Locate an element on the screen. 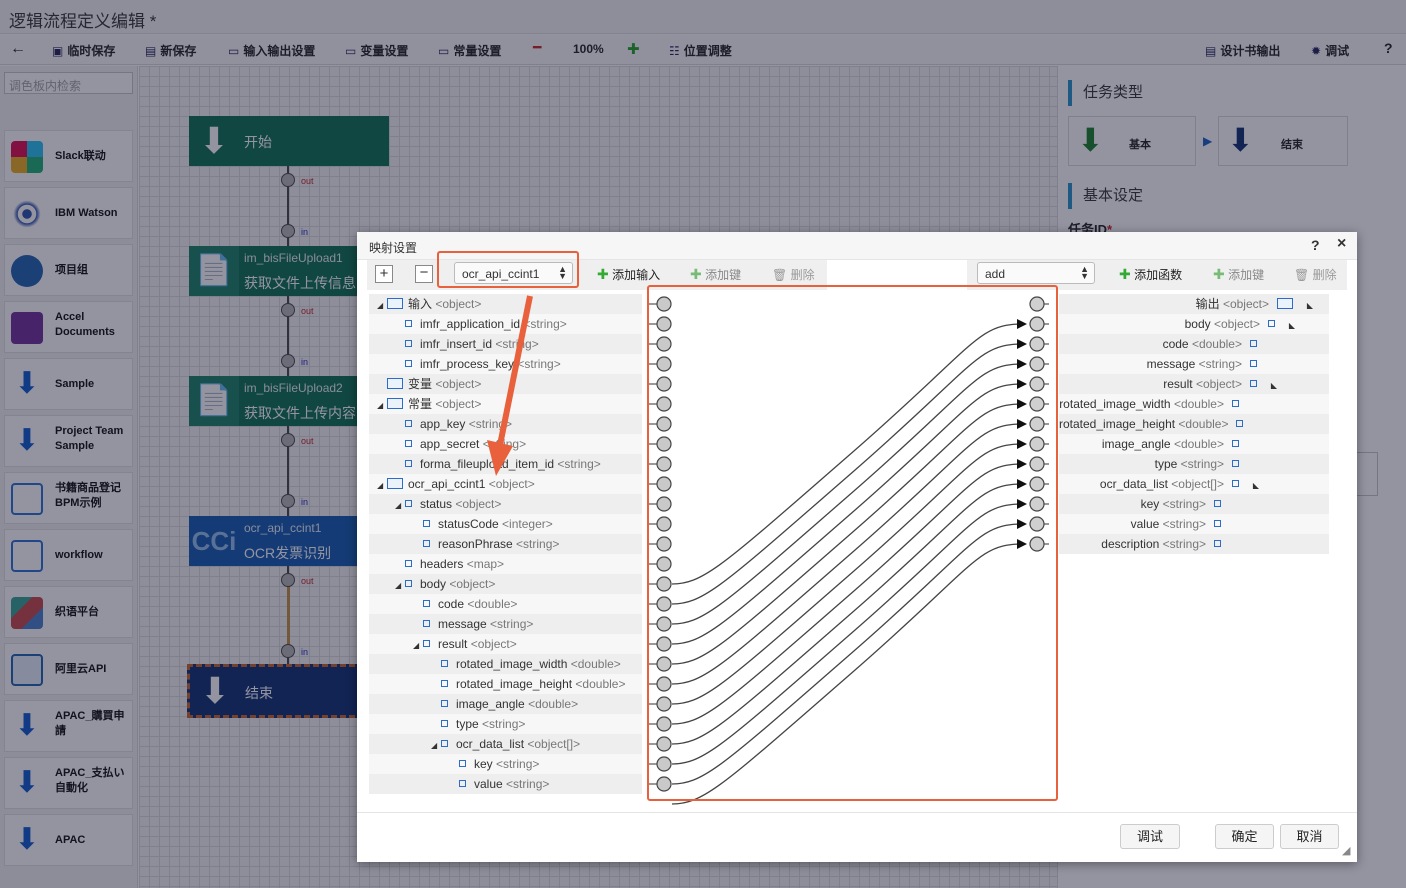 This screenshot has width=1406, height=888. resize-handle-icon: ◢ is located at coordinates (1346, 850).